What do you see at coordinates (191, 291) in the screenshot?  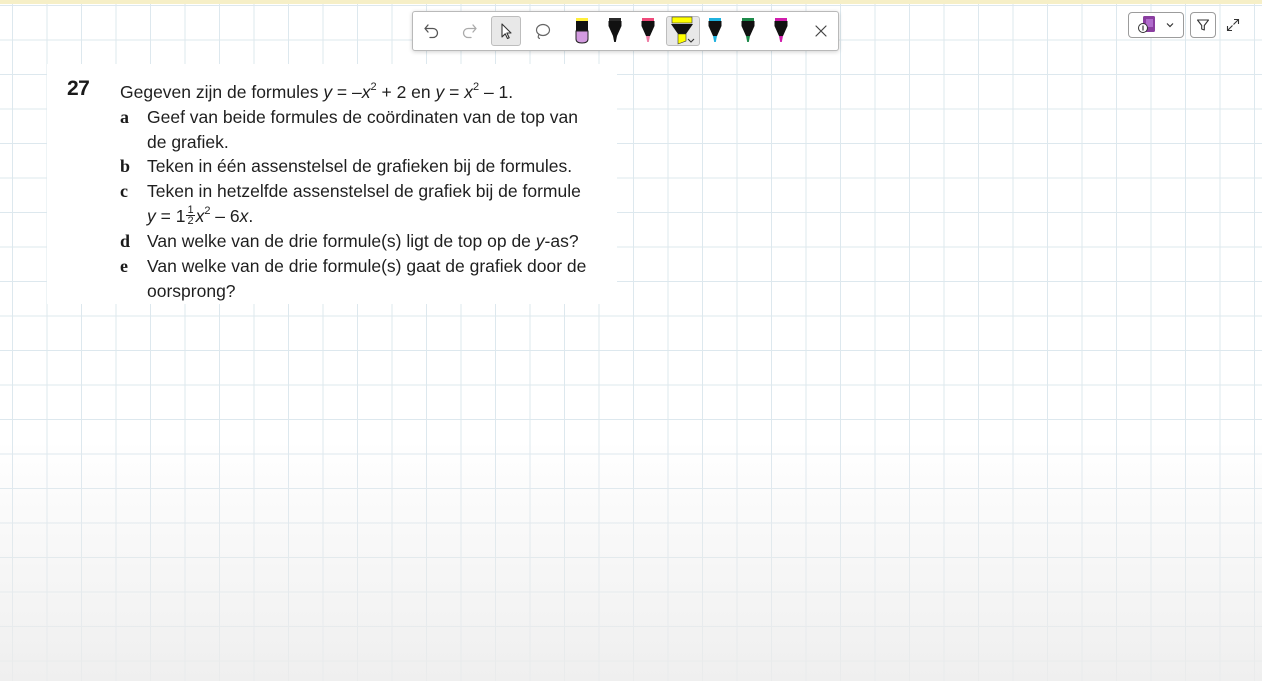 I see `question-e-line2: oorsprong?` at bounding box center [191, 291].